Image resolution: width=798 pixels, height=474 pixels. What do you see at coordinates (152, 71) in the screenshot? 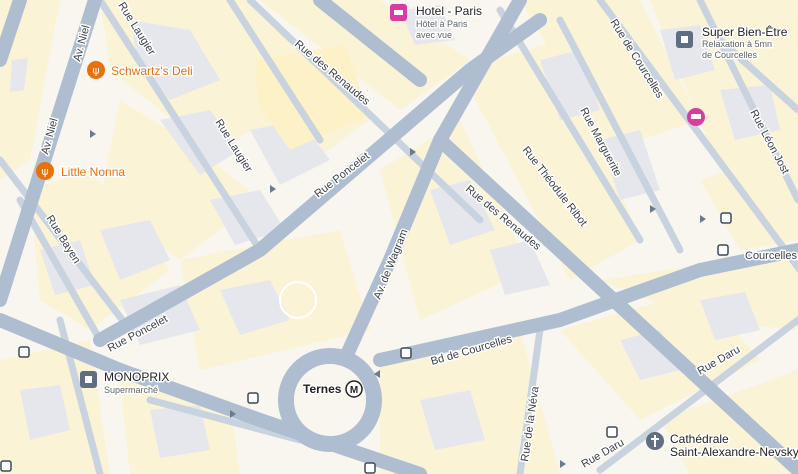
I see `poi-label-schwartzs-deli: Schwartz's Deli` at bounding box center [152, 71].